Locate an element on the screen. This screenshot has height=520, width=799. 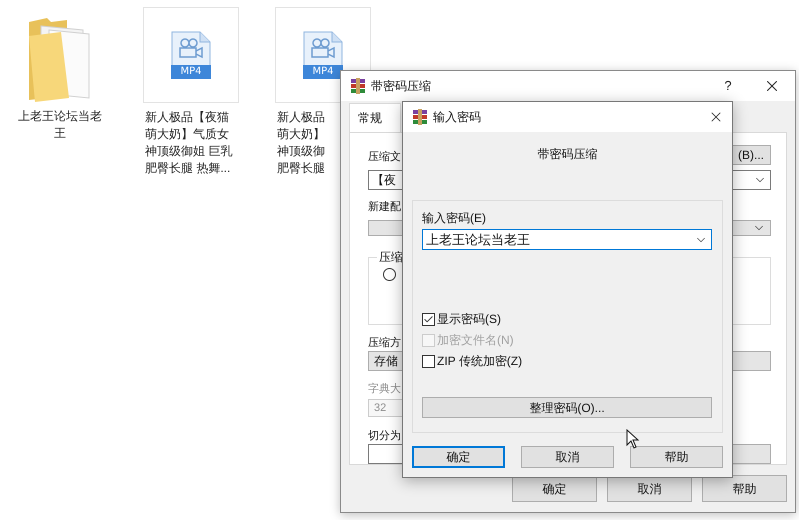
field-label: 输入密码(E) is located at coordinates (454, 218).